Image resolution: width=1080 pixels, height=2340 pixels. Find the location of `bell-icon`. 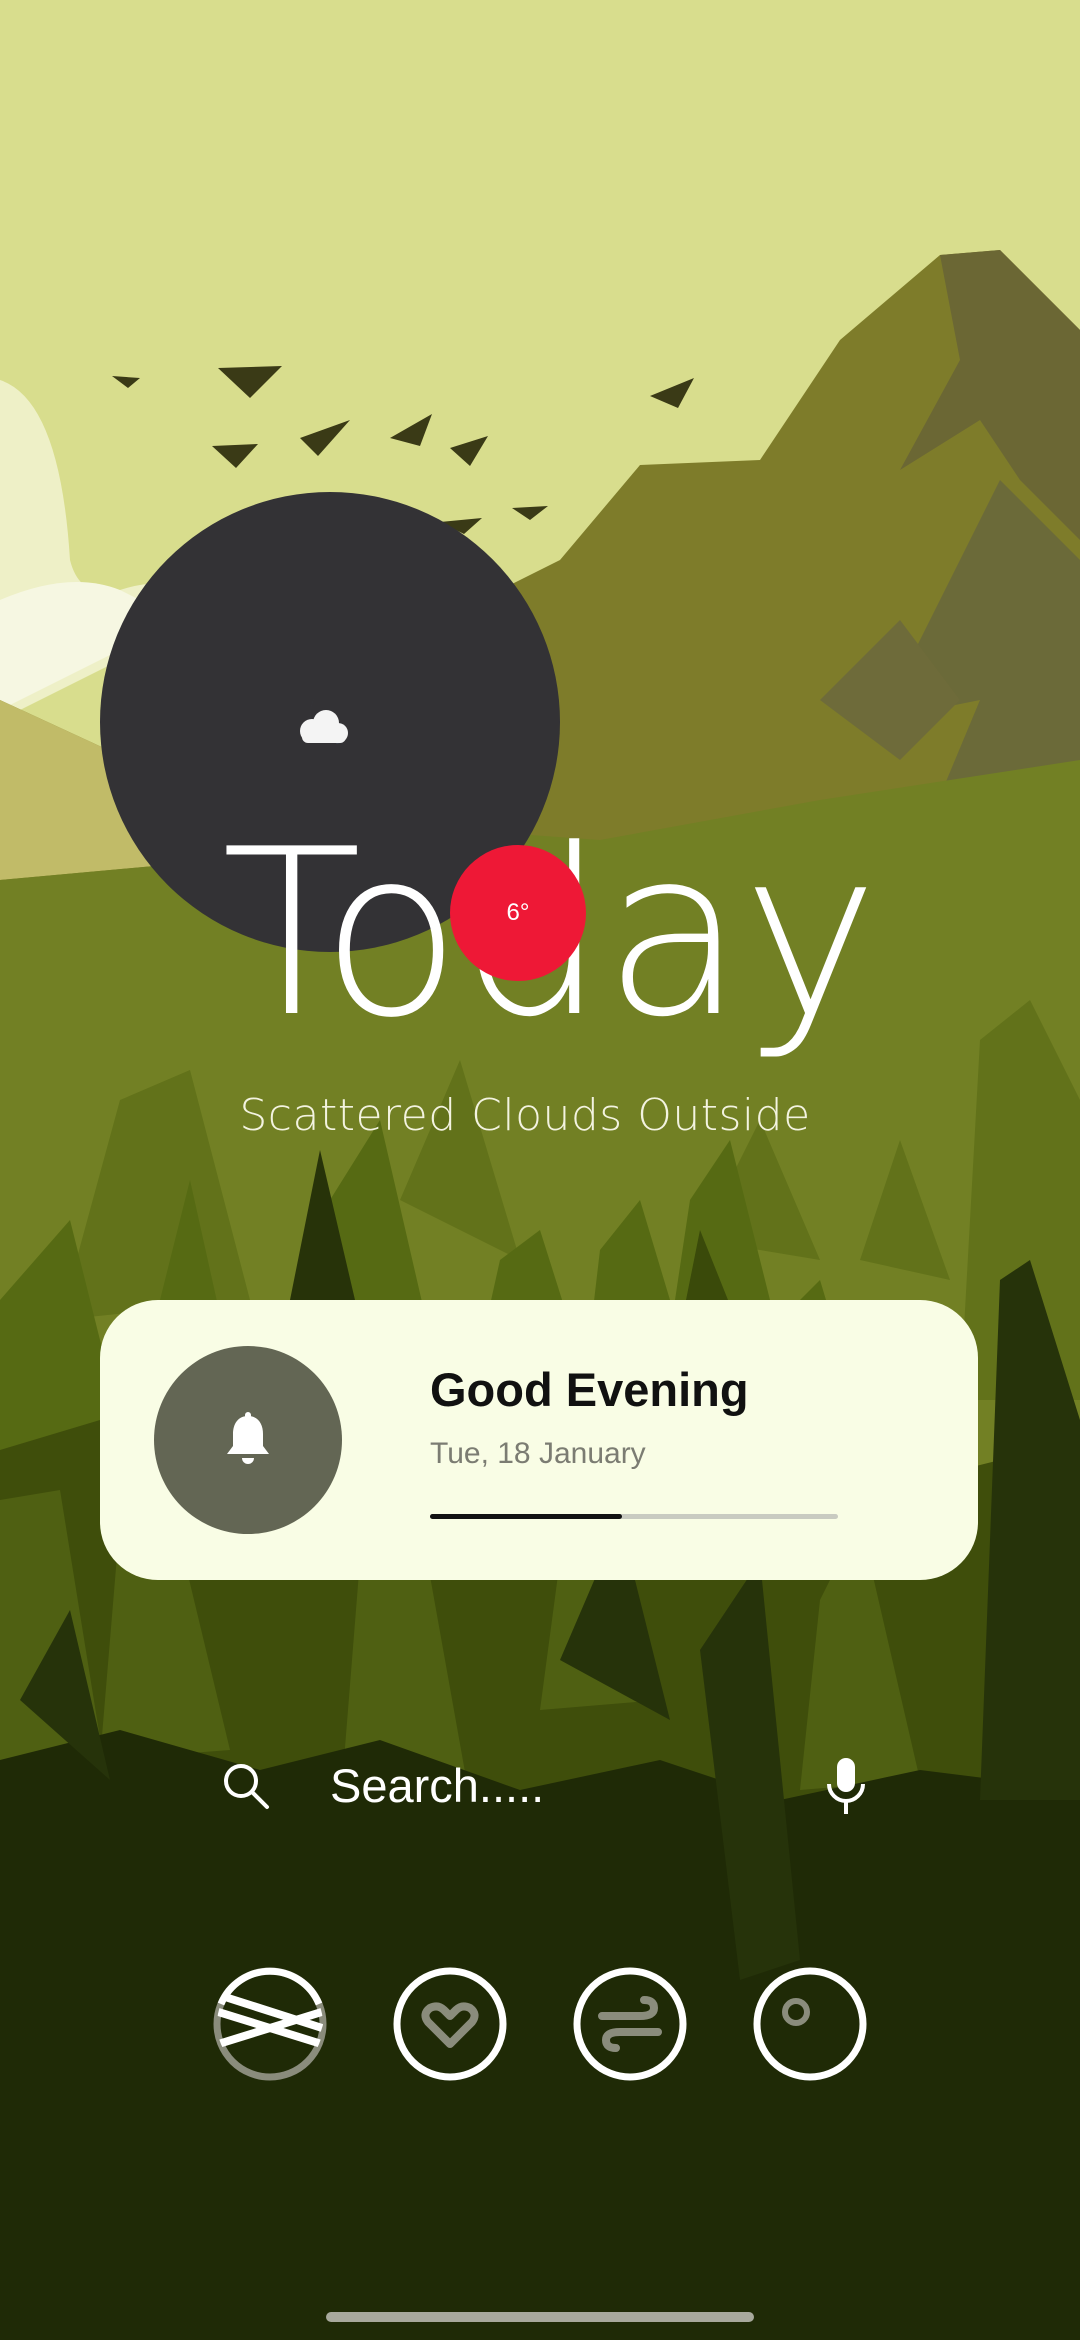

bell-icon is located at coordinates (248, 1438).